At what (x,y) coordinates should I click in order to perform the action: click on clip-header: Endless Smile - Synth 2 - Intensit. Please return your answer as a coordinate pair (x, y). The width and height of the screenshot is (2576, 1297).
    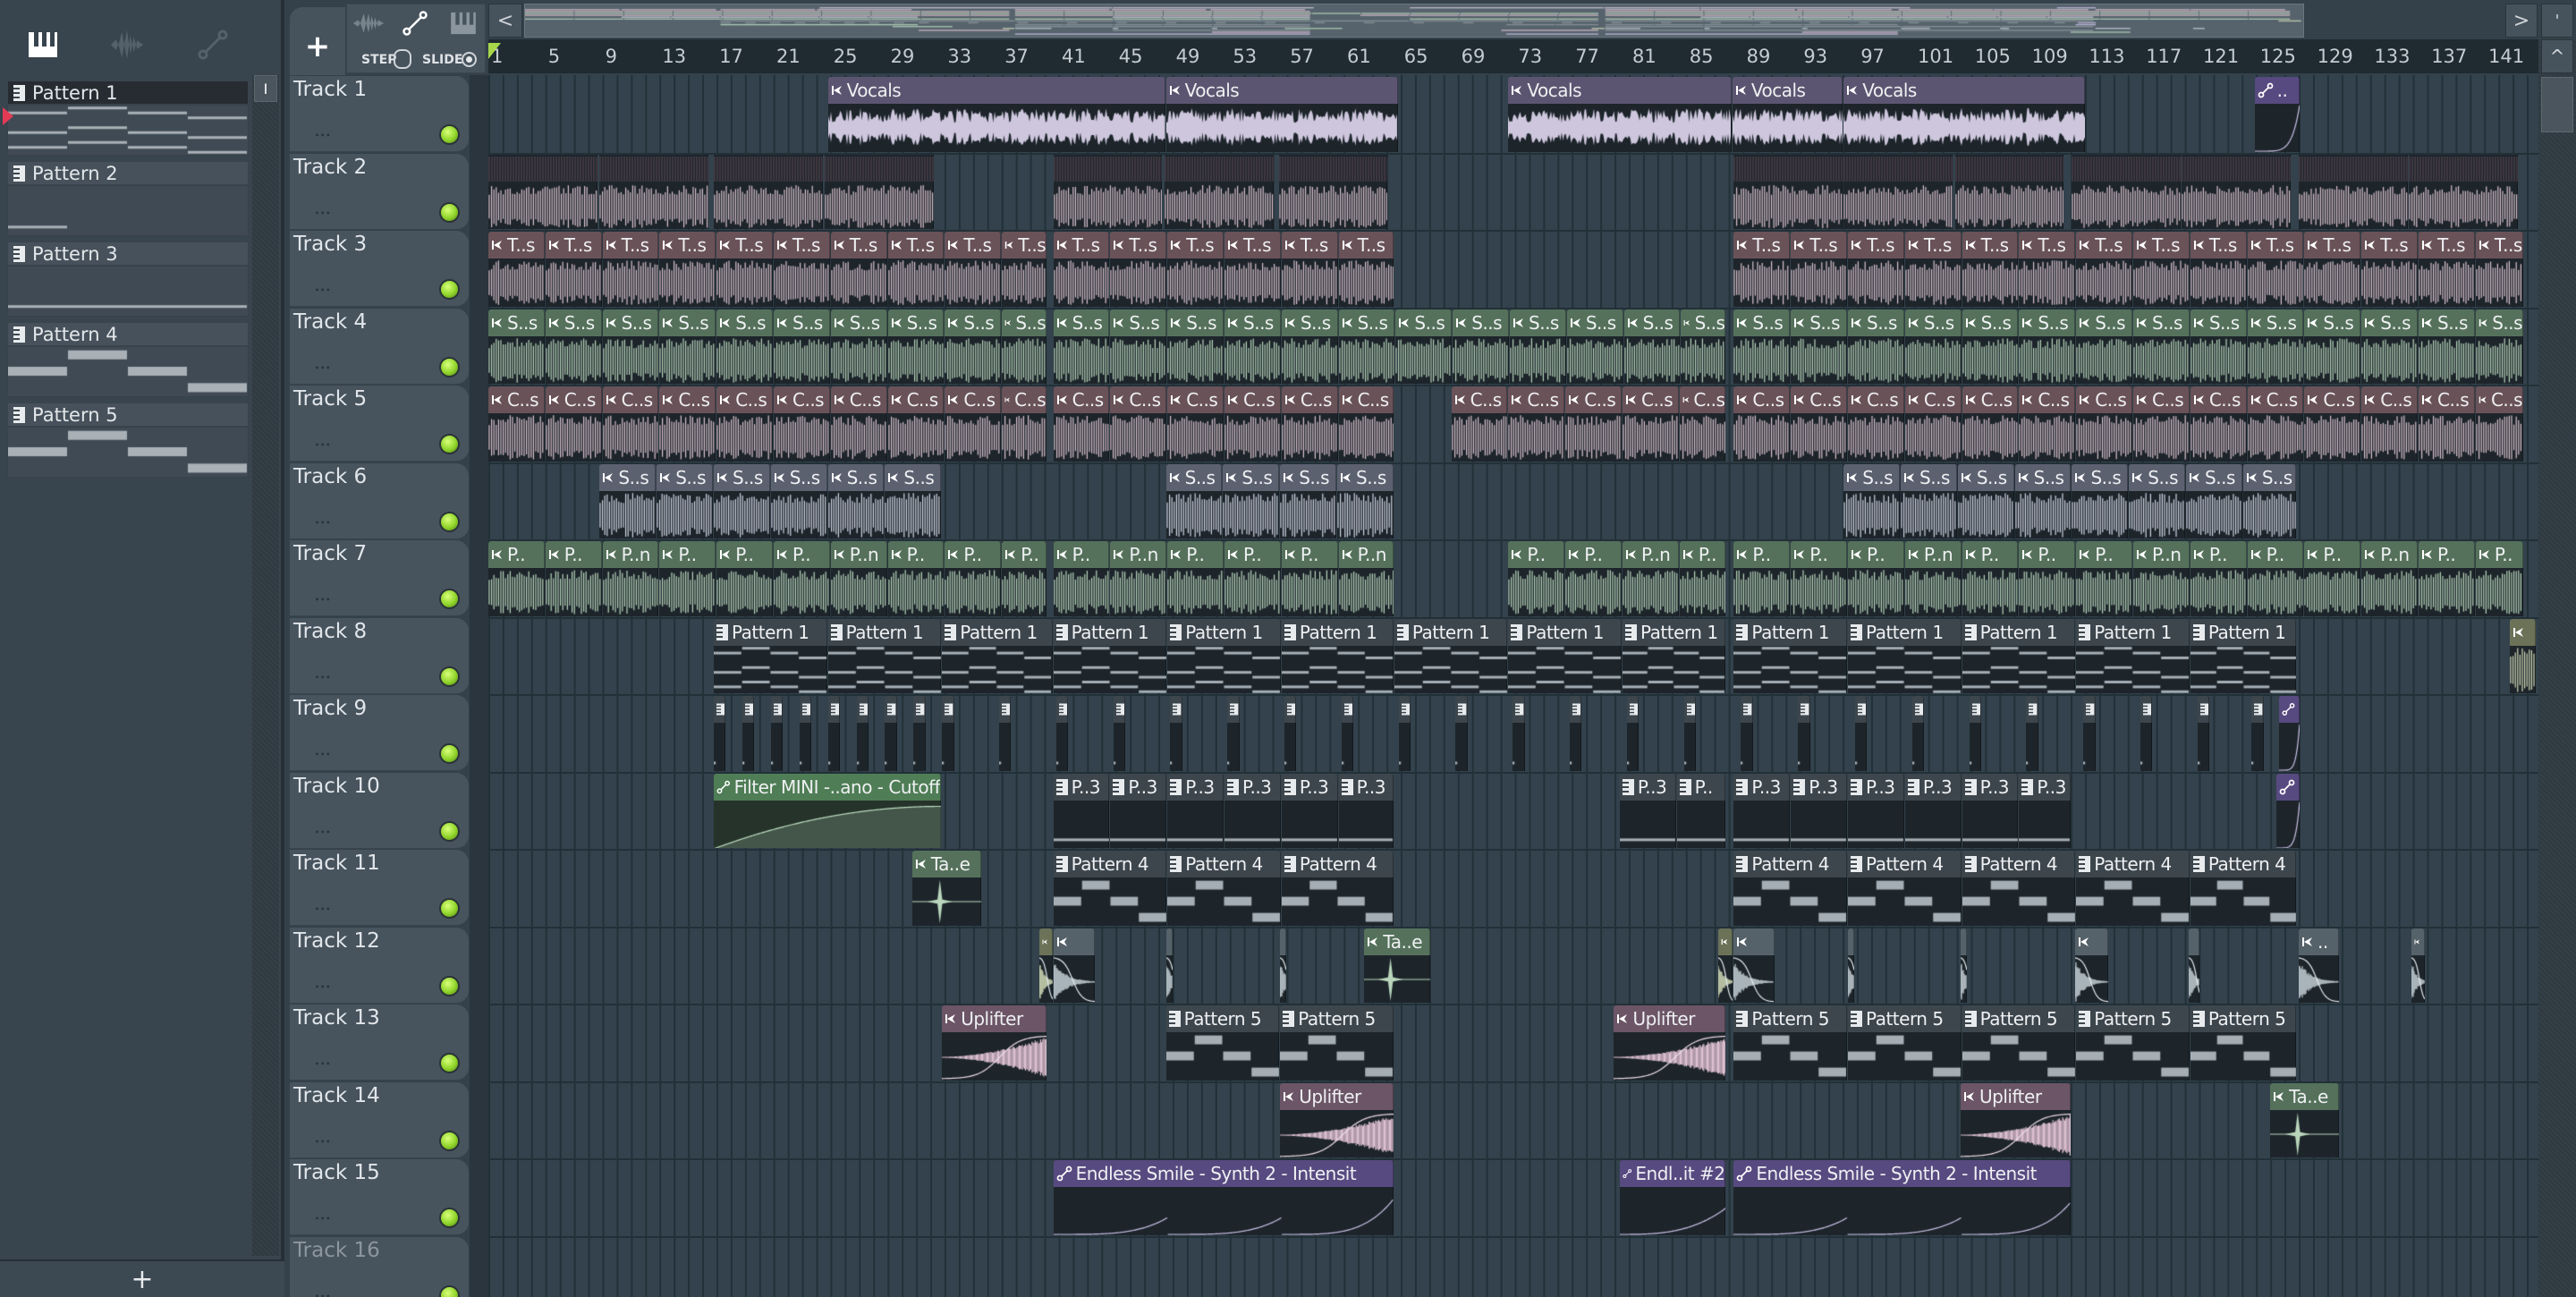
    Looking at the image, I should click on (1223, 1173).